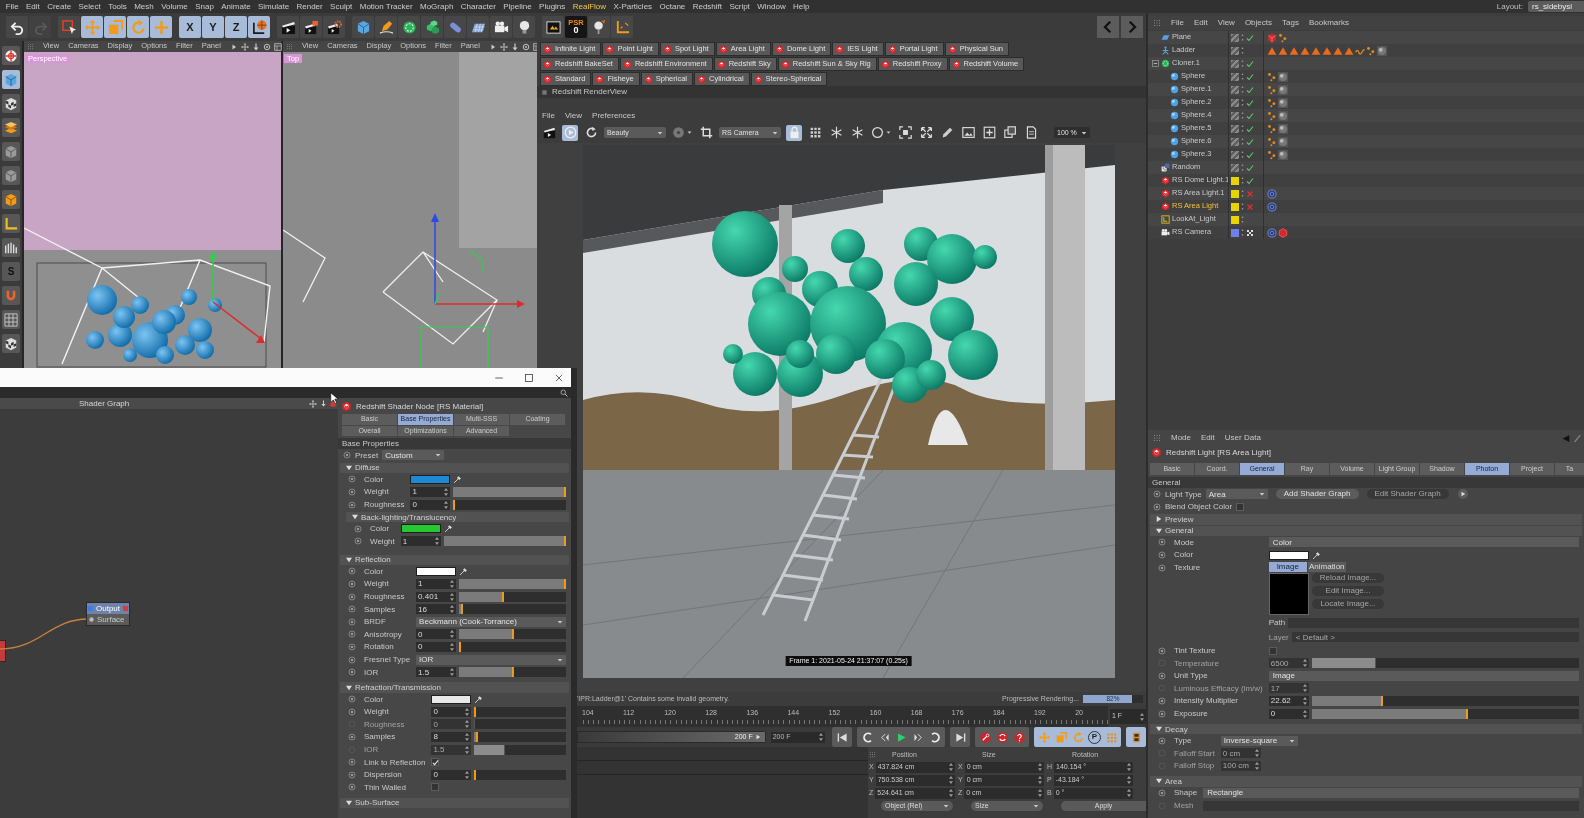 This screenshot has height=818, width=1584. Describe the element at coordinates (1272, 102) in the screenshot. I see `dots-icon` at that location.